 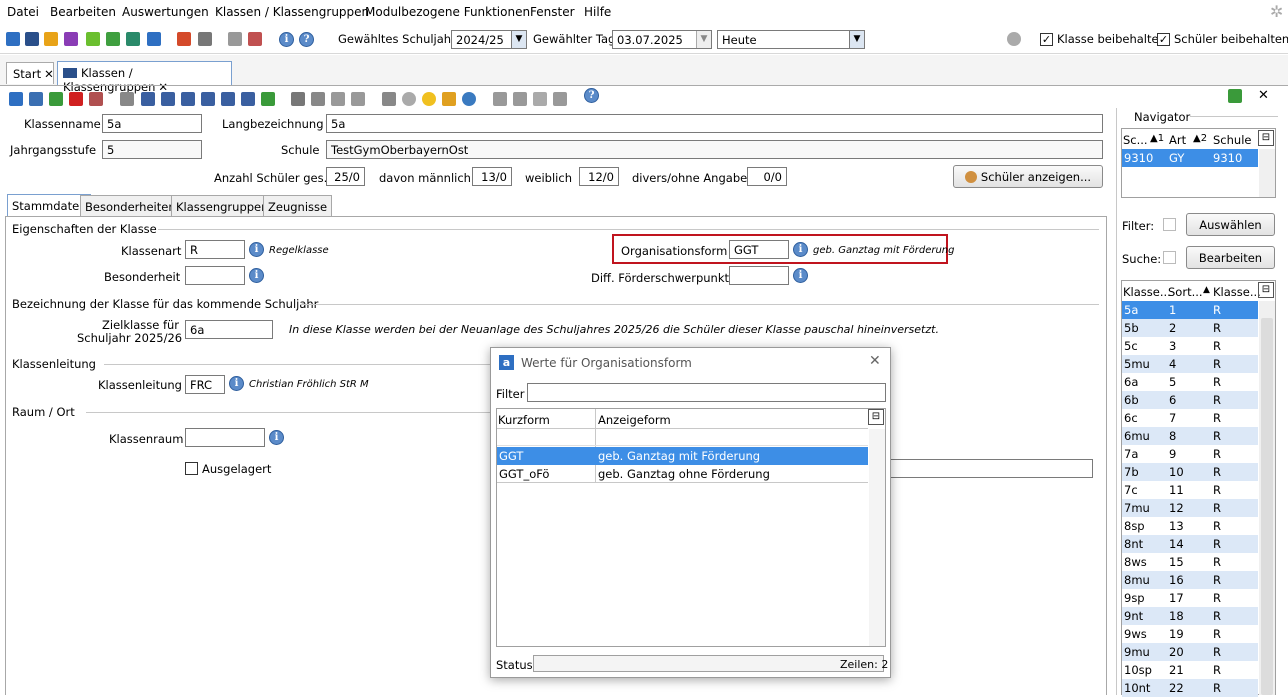 I want to click on splitter, so click(x=1116, y=401).